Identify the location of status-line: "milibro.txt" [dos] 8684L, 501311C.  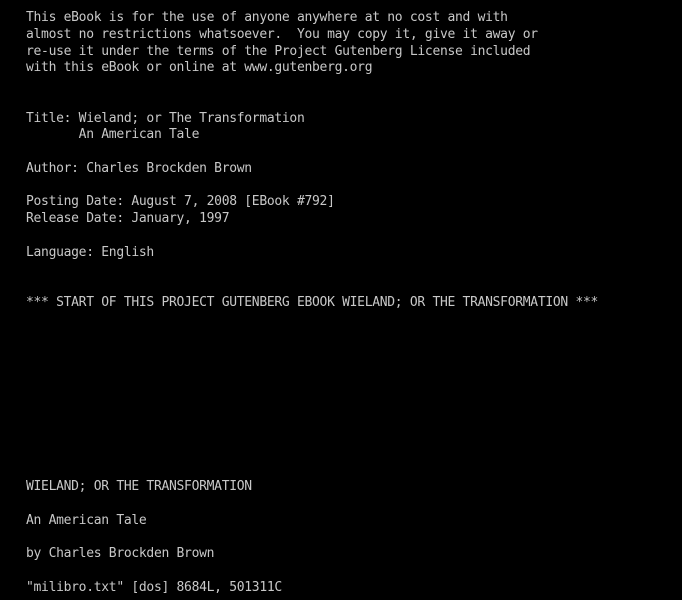
(154, 587).